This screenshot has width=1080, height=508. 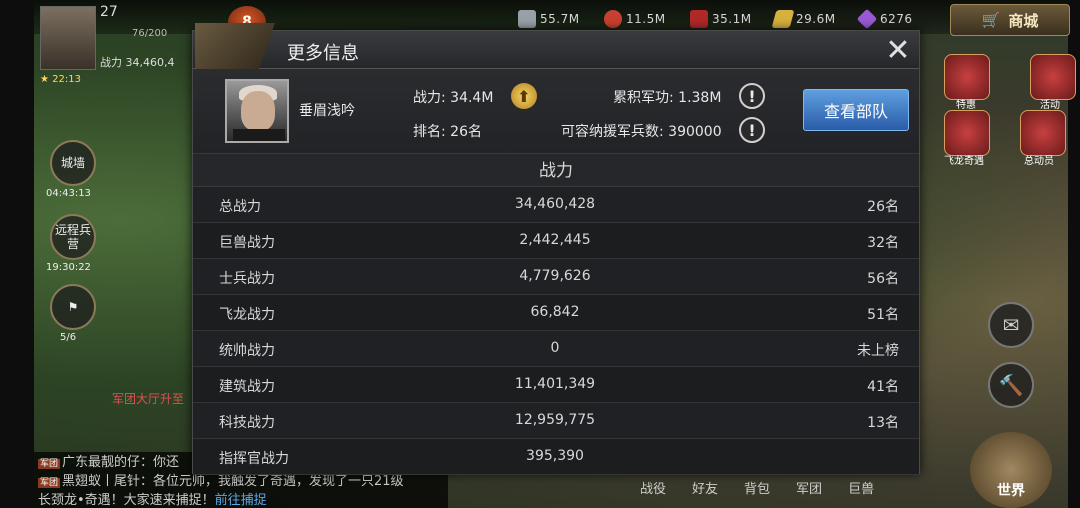 I want to click on row-value: 12,959,775, so click(x=555, y=420).